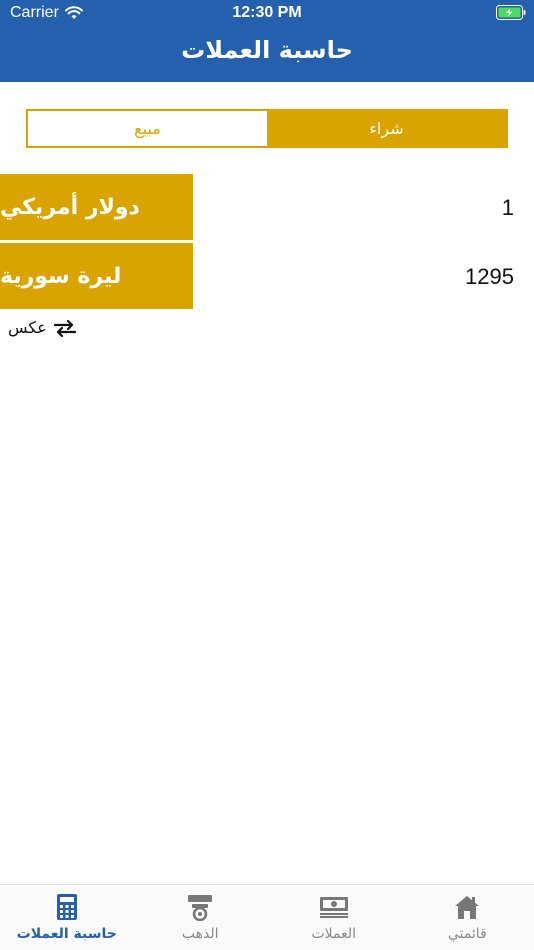 The height and width of the screenshot is (950, 534). Describe the element at coordinates (64, 328) in the screenshot. I see `swap-arrows-icon` at that location.